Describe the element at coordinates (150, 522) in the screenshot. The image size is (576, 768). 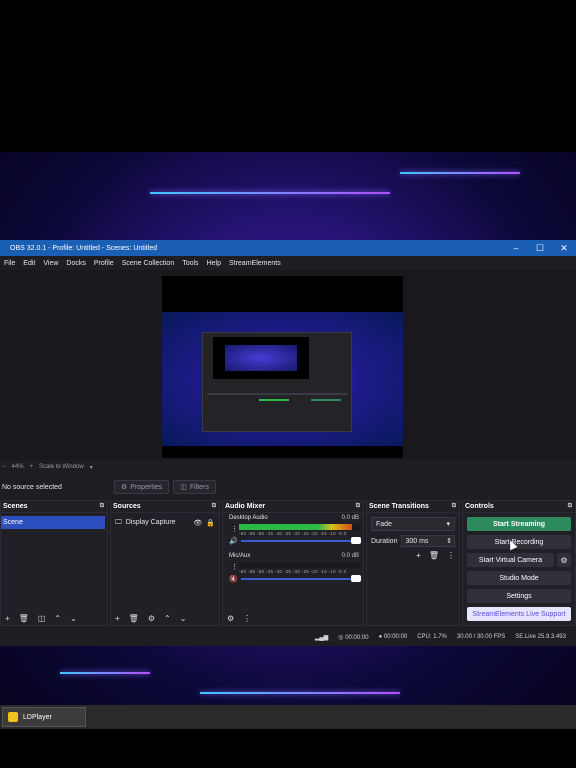
I see `source-label: Display Capture` at that location.